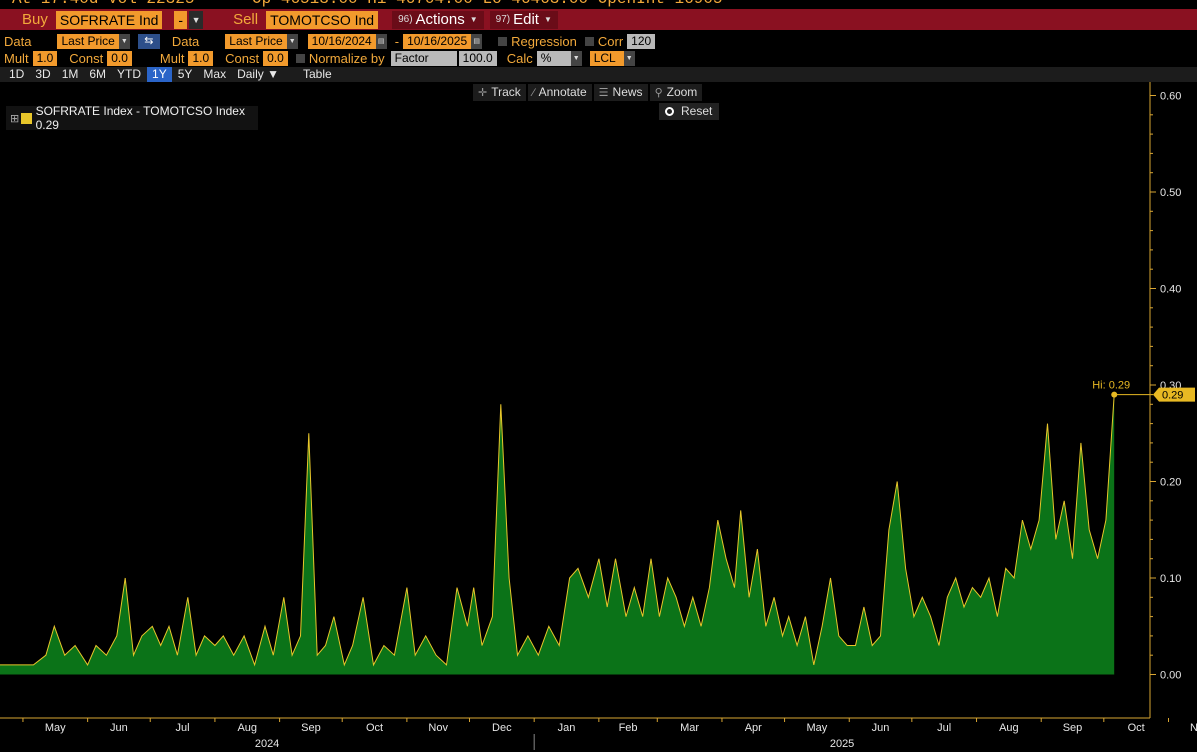 This screenshot has width=1197, height=752. What do you see at coordinates (341, 41) in the screenshot?
I see `start-date-field: 10/16/2024` at bounding box center [341, 41].